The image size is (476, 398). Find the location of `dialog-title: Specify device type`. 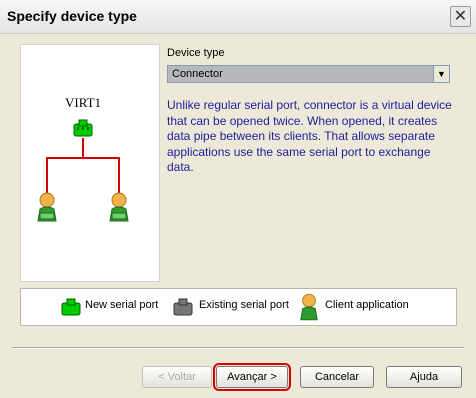

dialog-title: Specify device type is located at coordinates (72, 16).